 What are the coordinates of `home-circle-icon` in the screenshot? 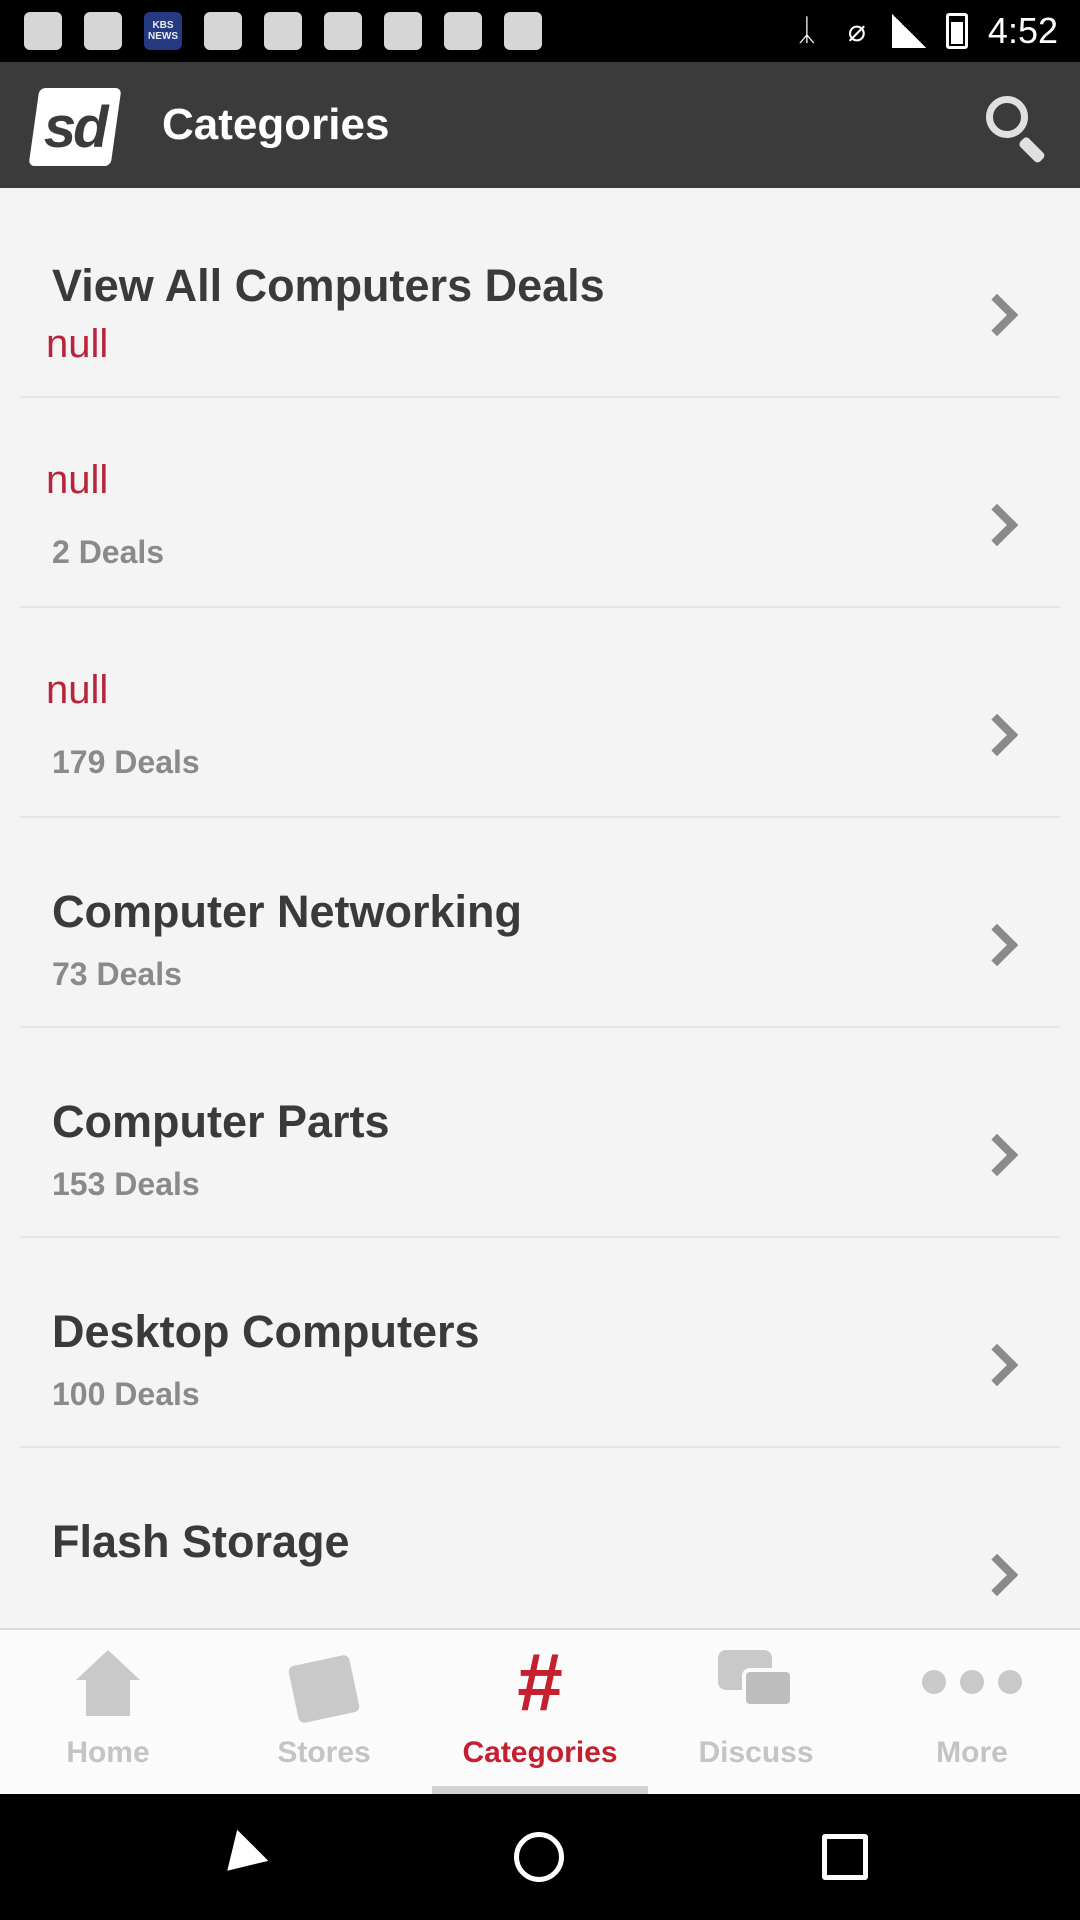 It's located at (539, 1857).